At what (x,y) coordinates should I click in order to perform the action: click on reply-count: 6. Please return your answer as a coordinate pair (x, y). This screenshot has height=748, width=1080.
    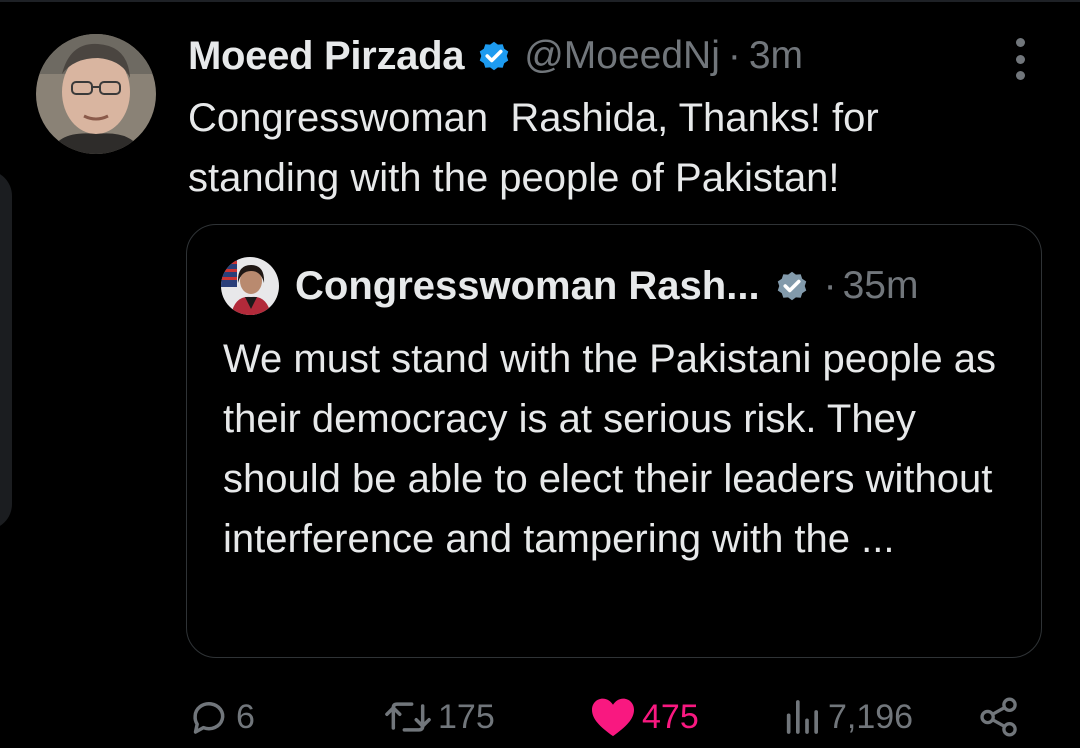
    Looking at the image, I should click on (245, 716).